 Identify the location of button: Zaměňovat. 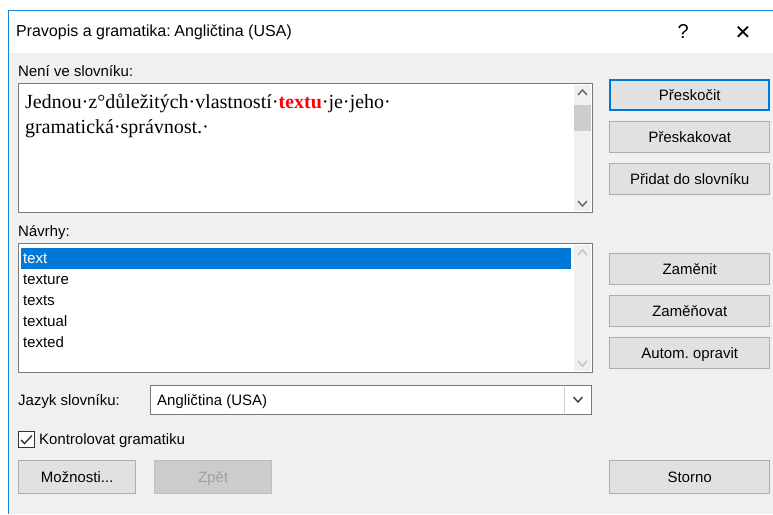
(689, 311).